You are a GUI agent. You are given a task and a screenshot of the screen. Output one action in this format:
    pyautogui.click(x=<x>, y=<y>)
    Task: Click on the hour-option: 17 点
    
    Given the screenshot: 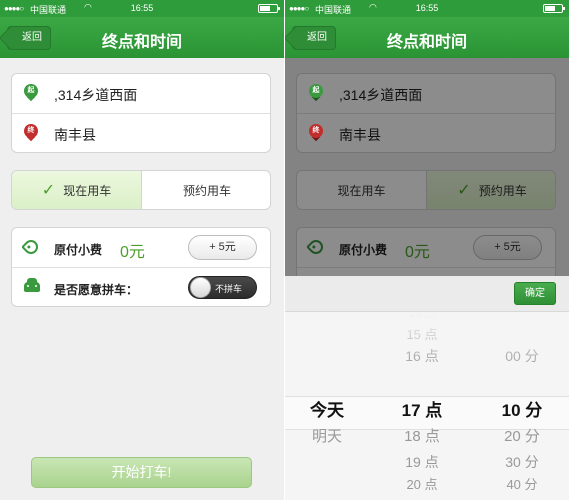 What is the action you would take?
    pyautogui.click(x=422, y=408)
    